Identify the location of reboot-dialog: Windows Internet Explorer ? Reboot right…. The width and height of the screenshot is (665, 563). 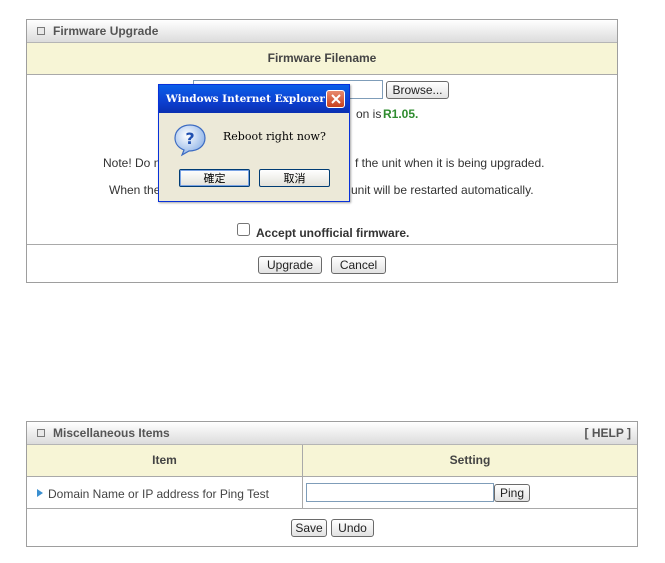
(254, 143).